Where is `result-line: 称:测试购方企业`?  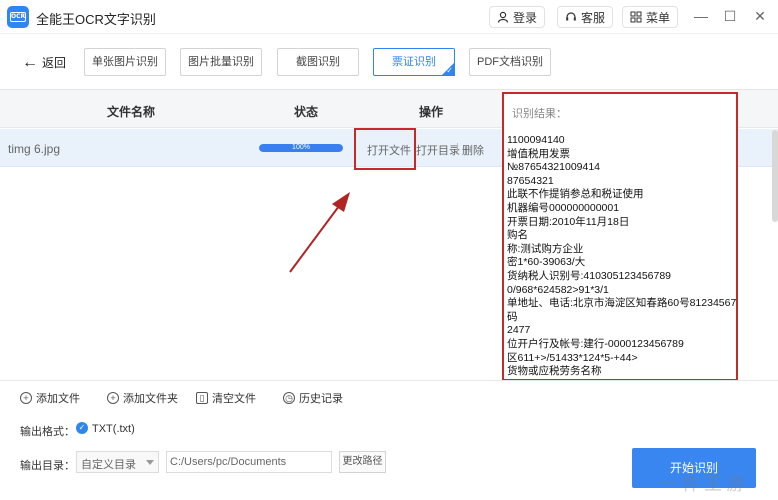 result-line: 称:测试购方企业 is located at coordinates (545, 248).